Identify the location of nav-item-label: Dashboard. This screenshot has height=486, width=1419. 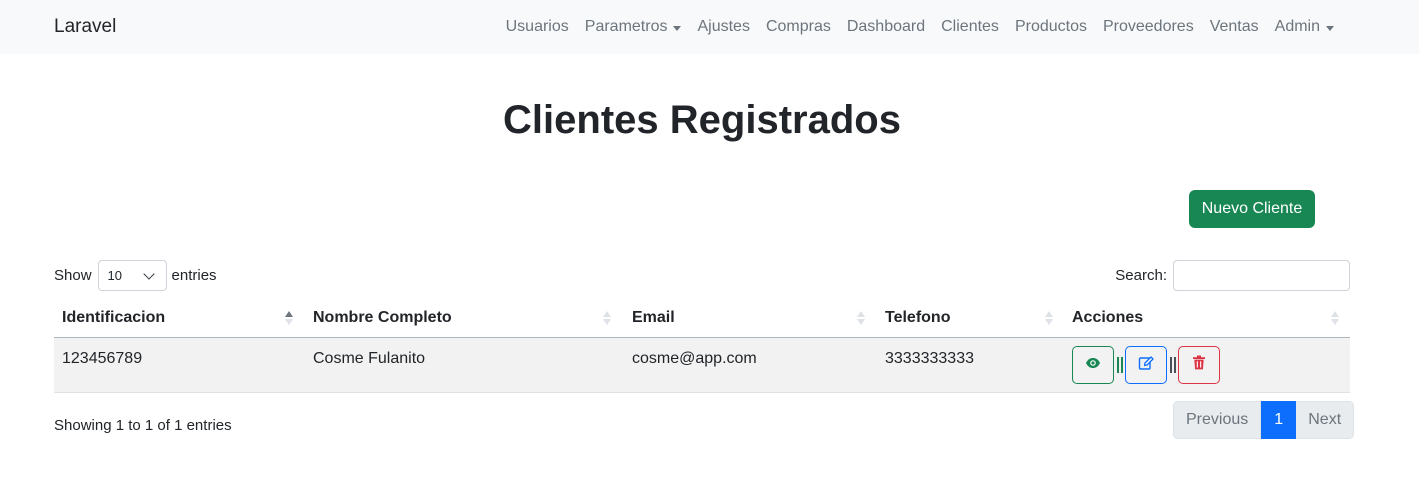
(886, 26).